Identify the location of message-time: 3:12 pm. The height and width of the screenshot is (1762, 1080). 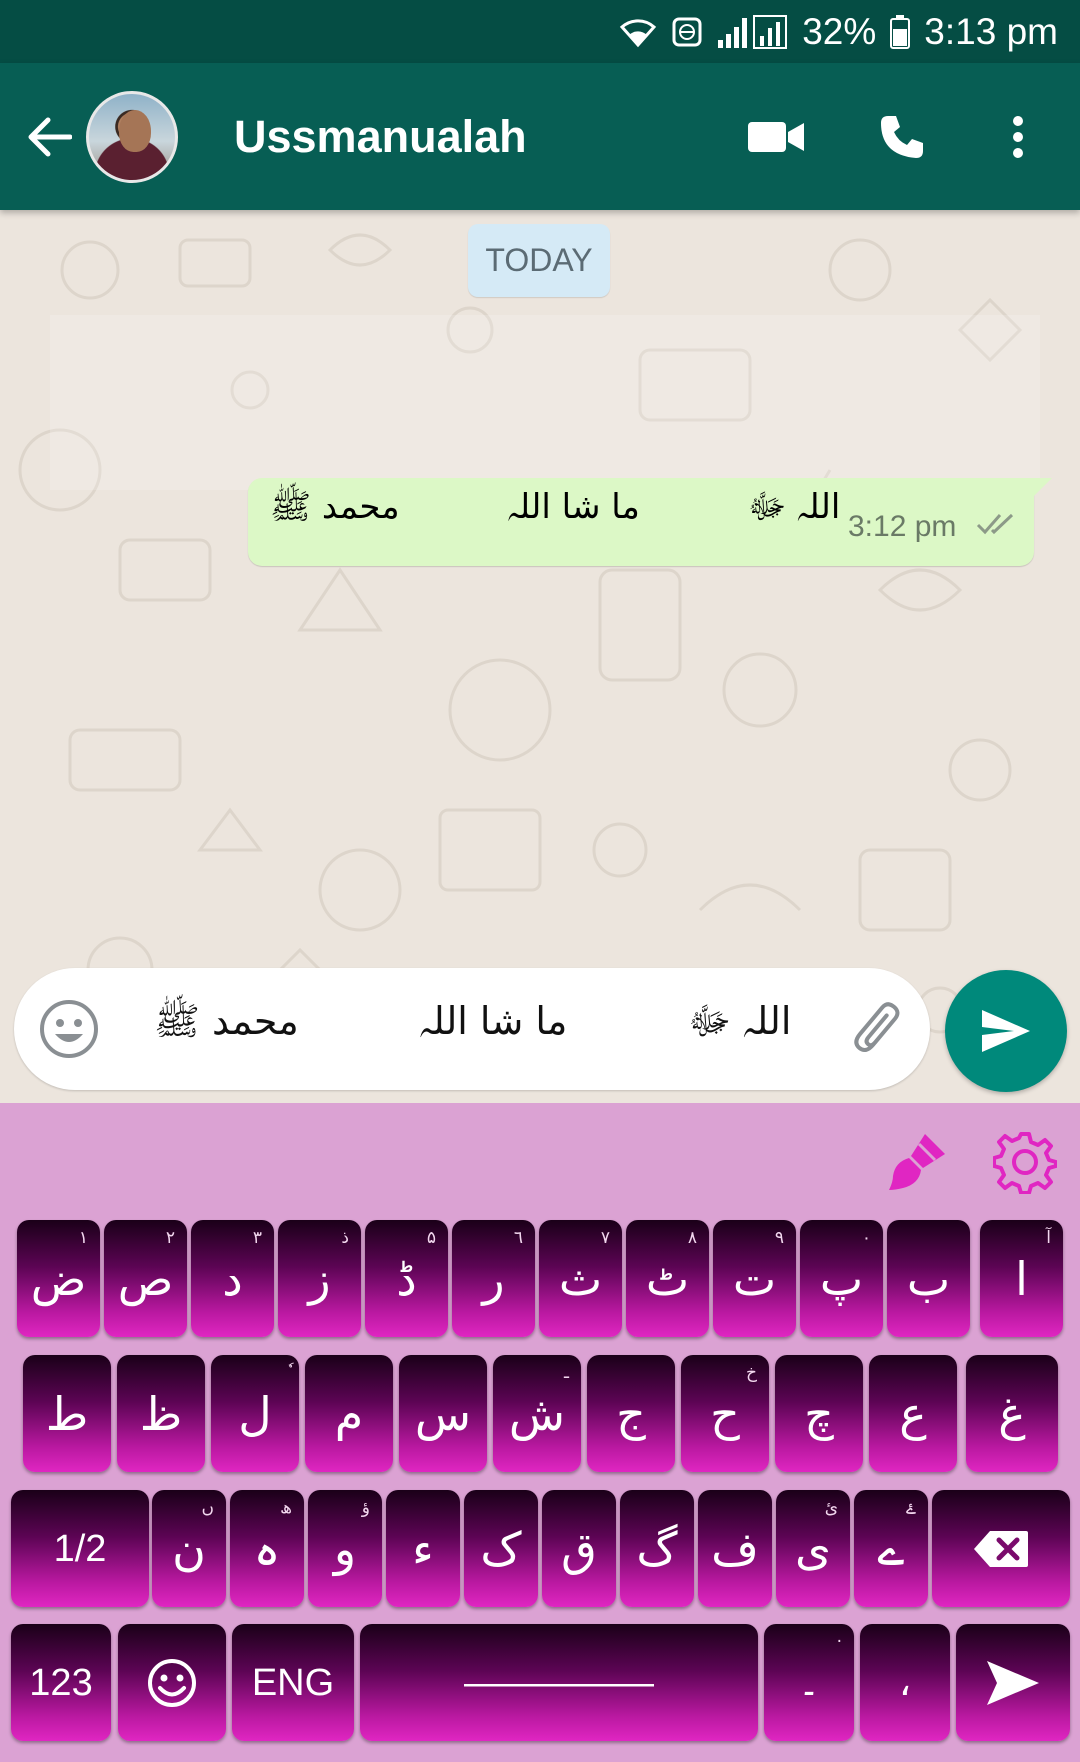
(902, 526).